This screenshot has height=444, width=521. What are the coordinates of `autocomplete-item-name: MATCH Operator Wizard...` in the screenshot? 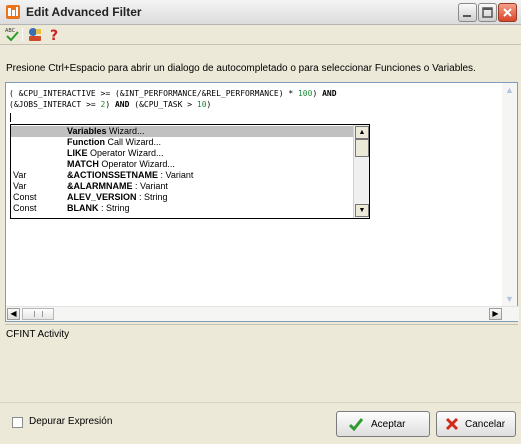 It's located at (121, 164).